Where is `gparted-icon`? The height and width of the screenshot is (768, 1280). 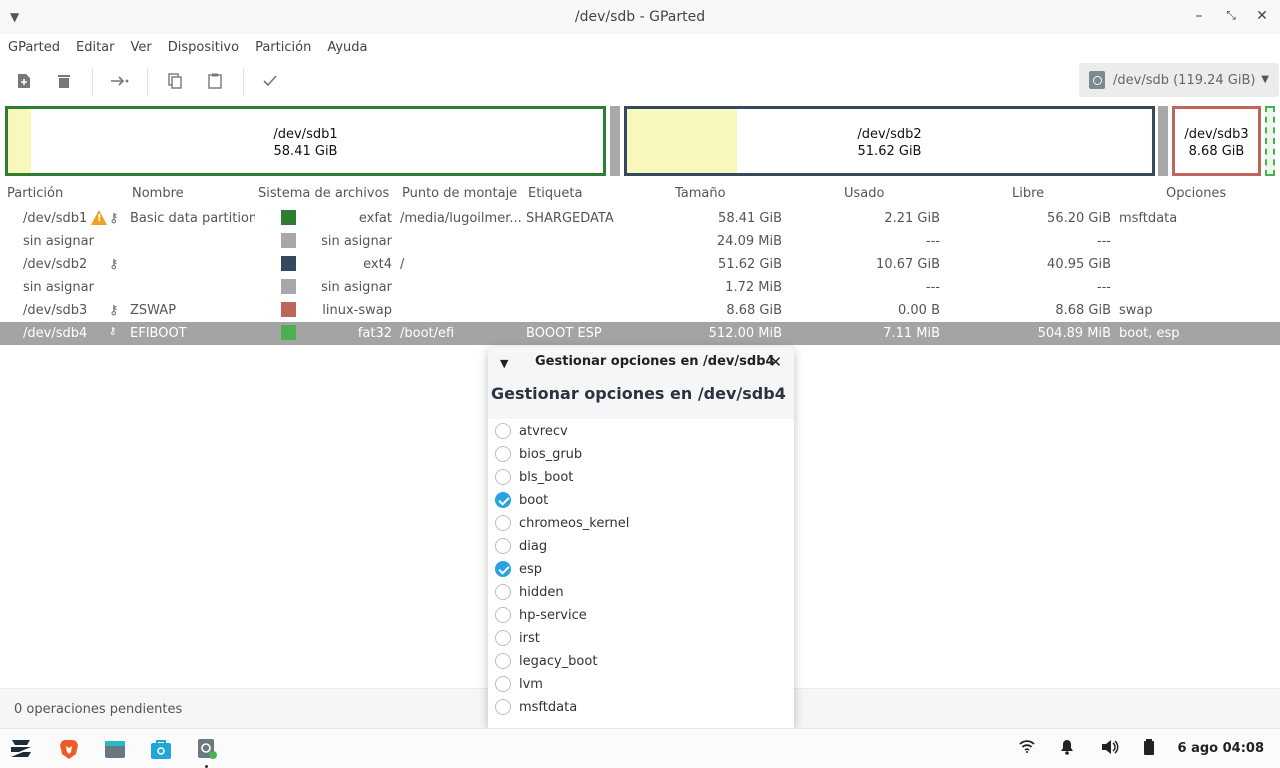 gparted-icon is located at coordinates (207, 749).